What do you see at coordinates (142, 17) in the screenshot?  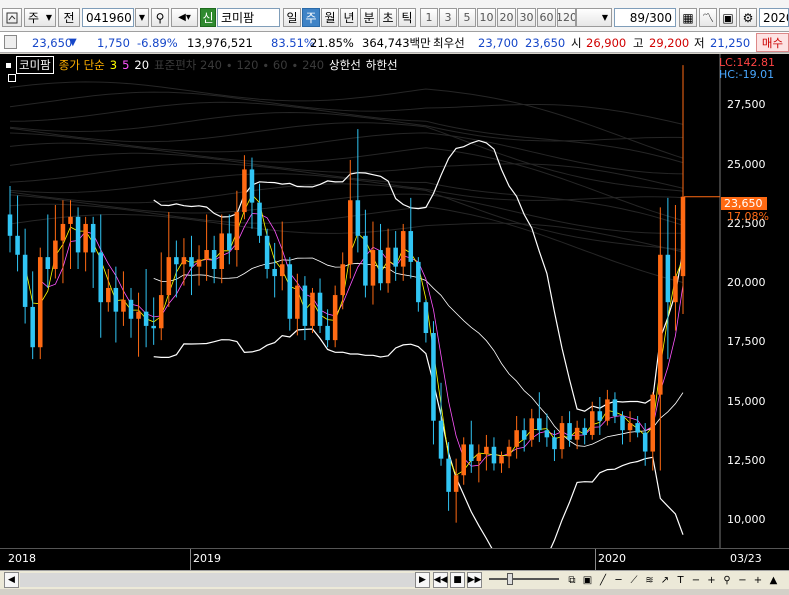 I see `code-dropdown: ▼` at bounding box center [142, 17].